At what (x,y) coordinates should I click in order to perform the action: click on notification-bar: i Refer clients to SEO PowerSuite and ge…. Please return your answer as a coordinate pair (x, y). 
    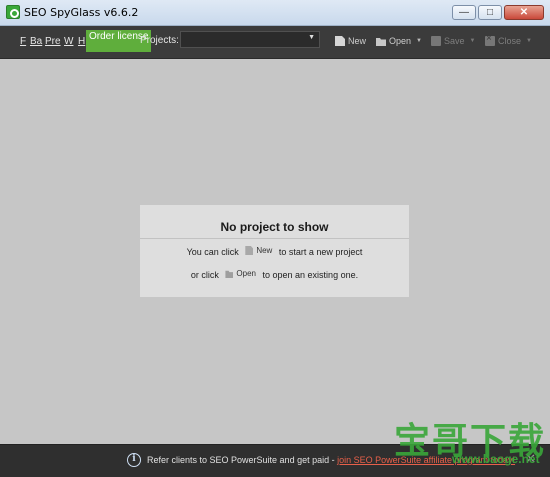
    Looking at the image, I should click on (275, 460).